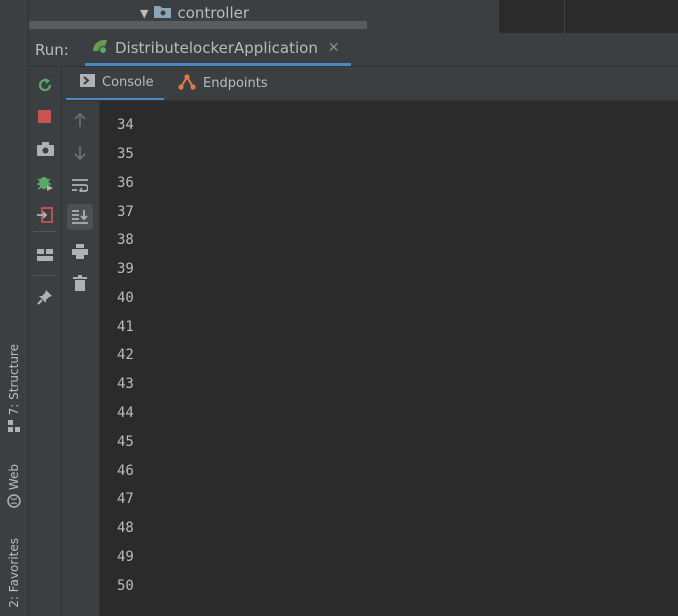  What do you see at coordinates (564, 16) in the screenshot?
I see `divider` at bounding box center [564, 16].